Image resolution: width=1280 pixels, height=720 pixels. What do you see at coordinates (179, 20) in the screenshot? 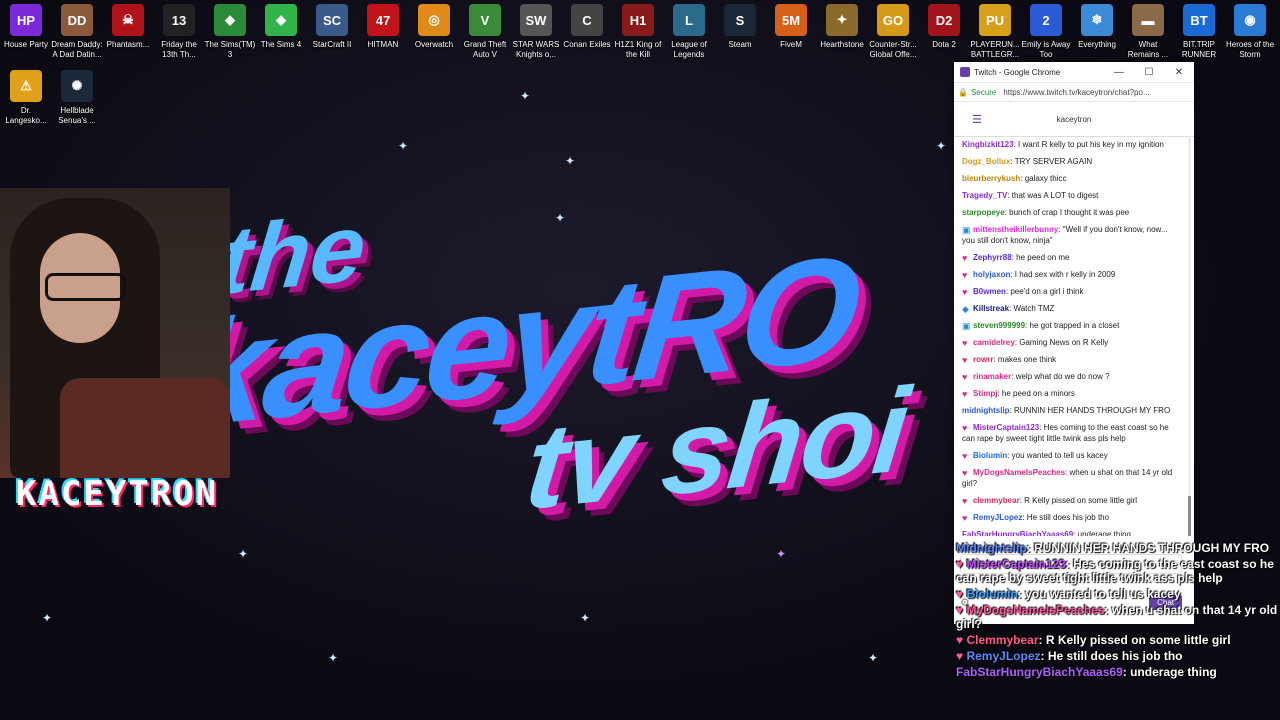
I see `app-icon: 13` at bounding box center [179, 20].